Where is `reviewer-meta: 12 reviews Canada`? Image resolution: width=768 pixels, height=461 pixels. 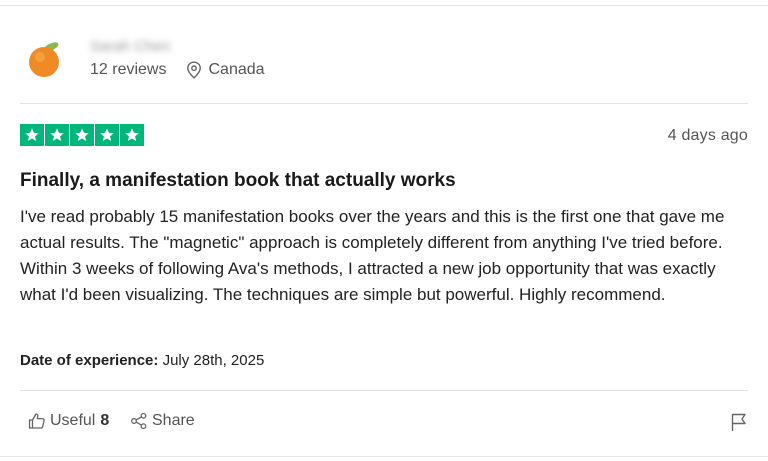
reviewer-meta: 12 reviews Canada is located at coordinates (177, 70).